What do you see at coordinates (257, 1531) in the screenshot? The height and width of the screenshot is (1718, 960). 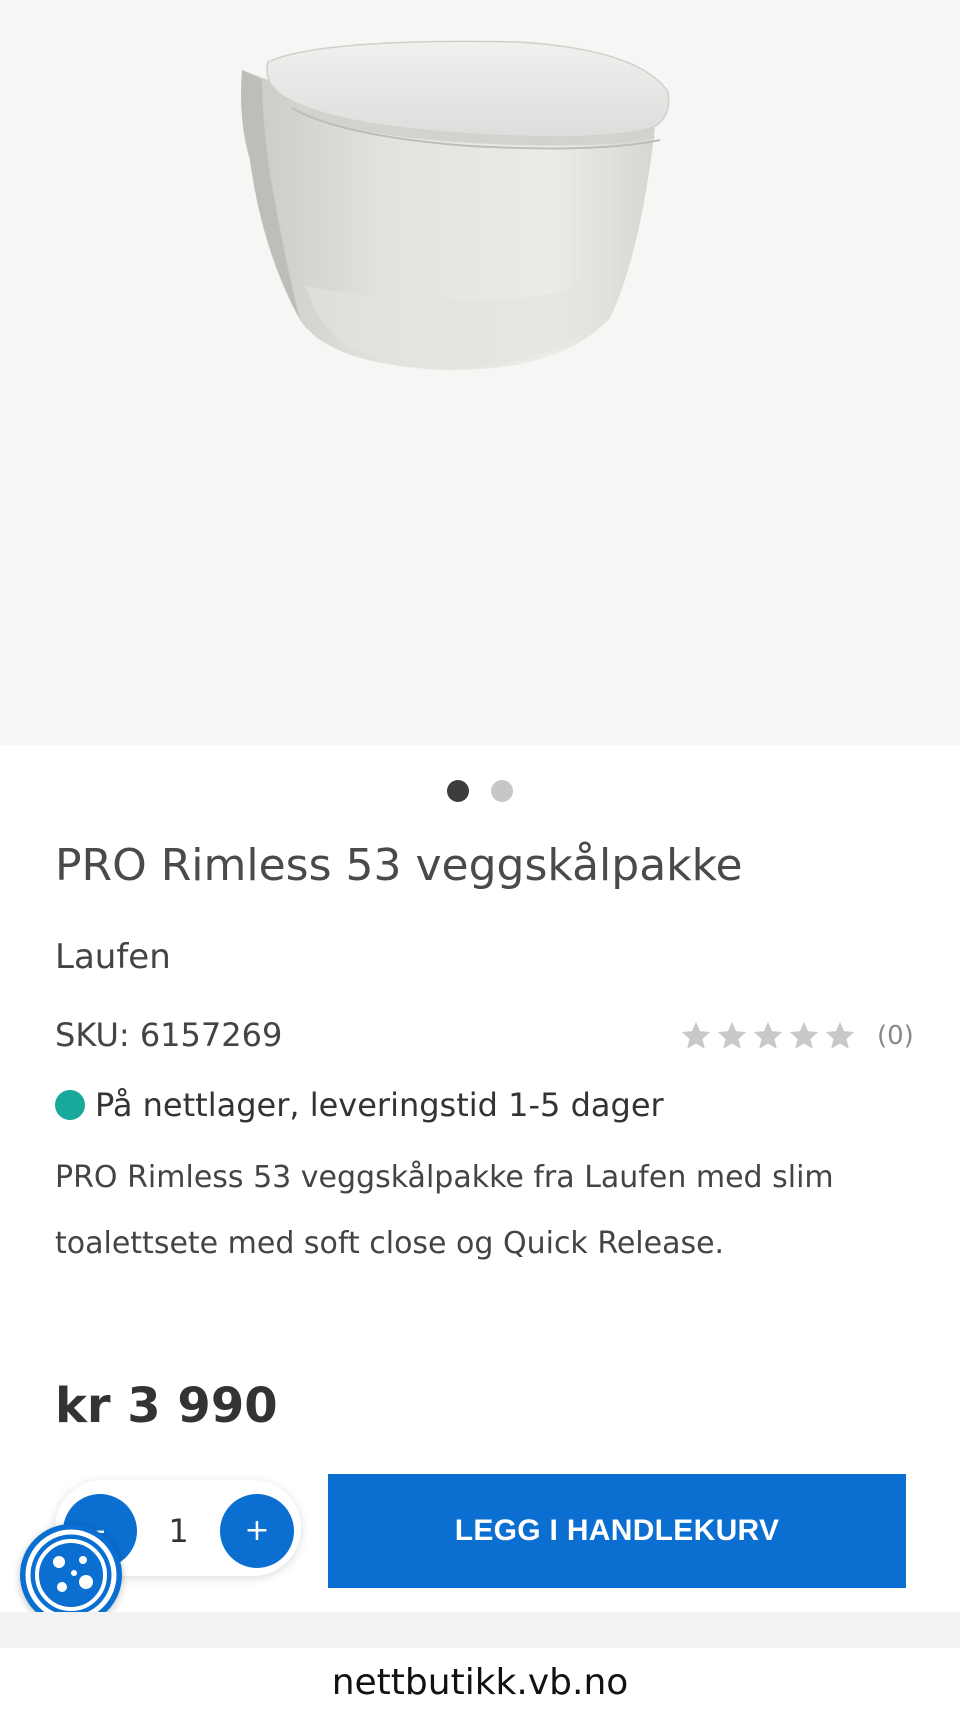 I see `quantity-increase-button: +` at bounding box center [257, 1531].